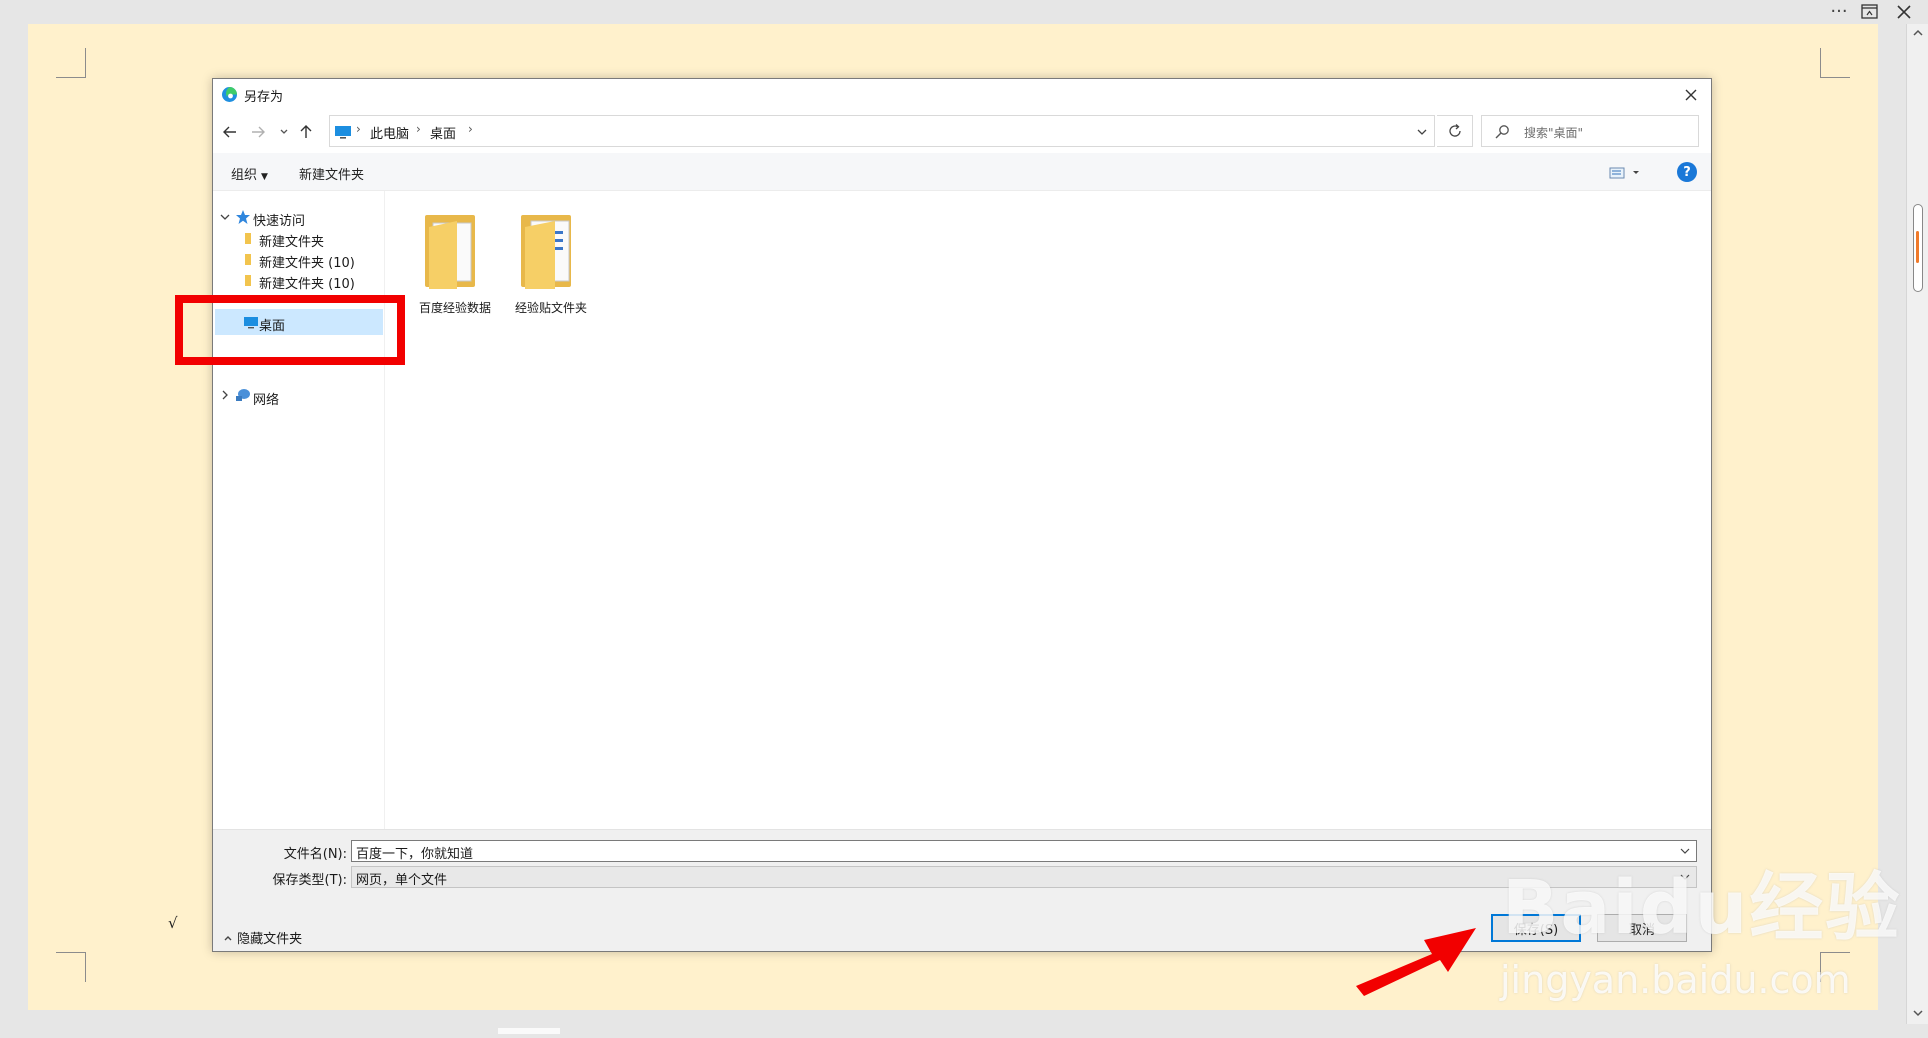  What do you see at coordinates (1675, 980) in the screenshot?
I see `baidu-watermark-domain: jingyan.baidu.com` at bounding box center [1675, 980].